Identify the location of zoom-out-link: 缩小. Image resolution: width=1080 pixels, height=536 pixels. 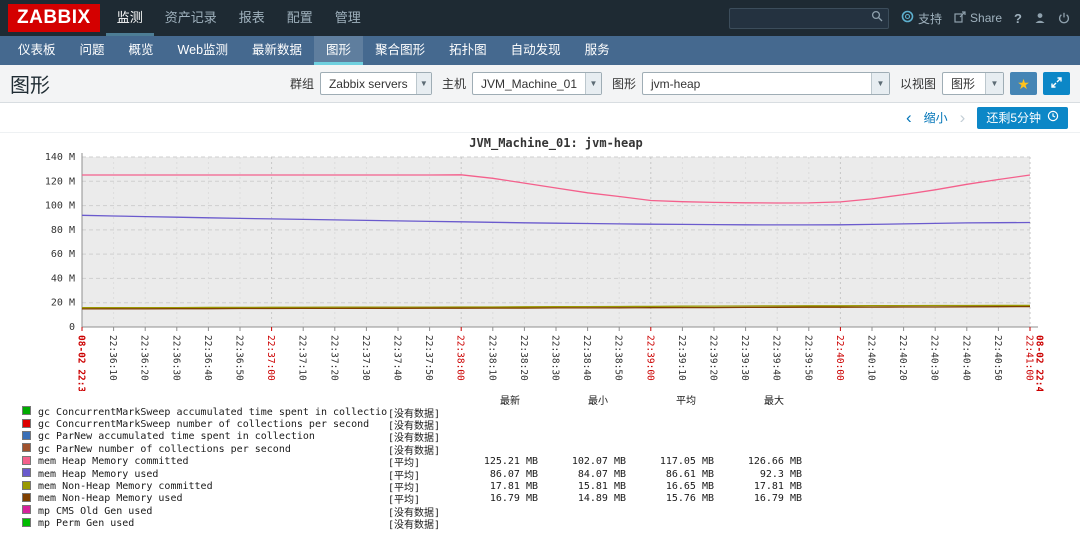
(936, 117).